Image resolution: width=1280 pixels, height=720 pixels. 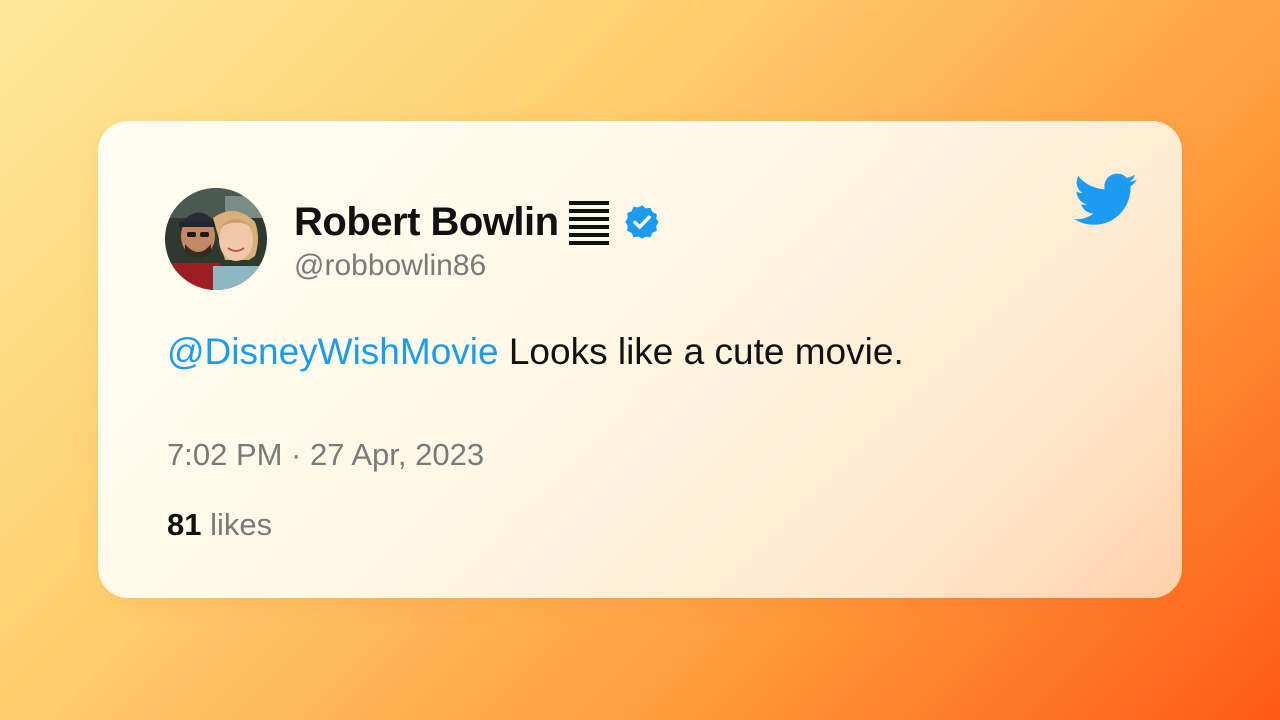 What do you see at coordinates (701, 351) in the screenshot?
I see `tweet-body: Looks like a cute movie.` at bounding box center [701, 351].